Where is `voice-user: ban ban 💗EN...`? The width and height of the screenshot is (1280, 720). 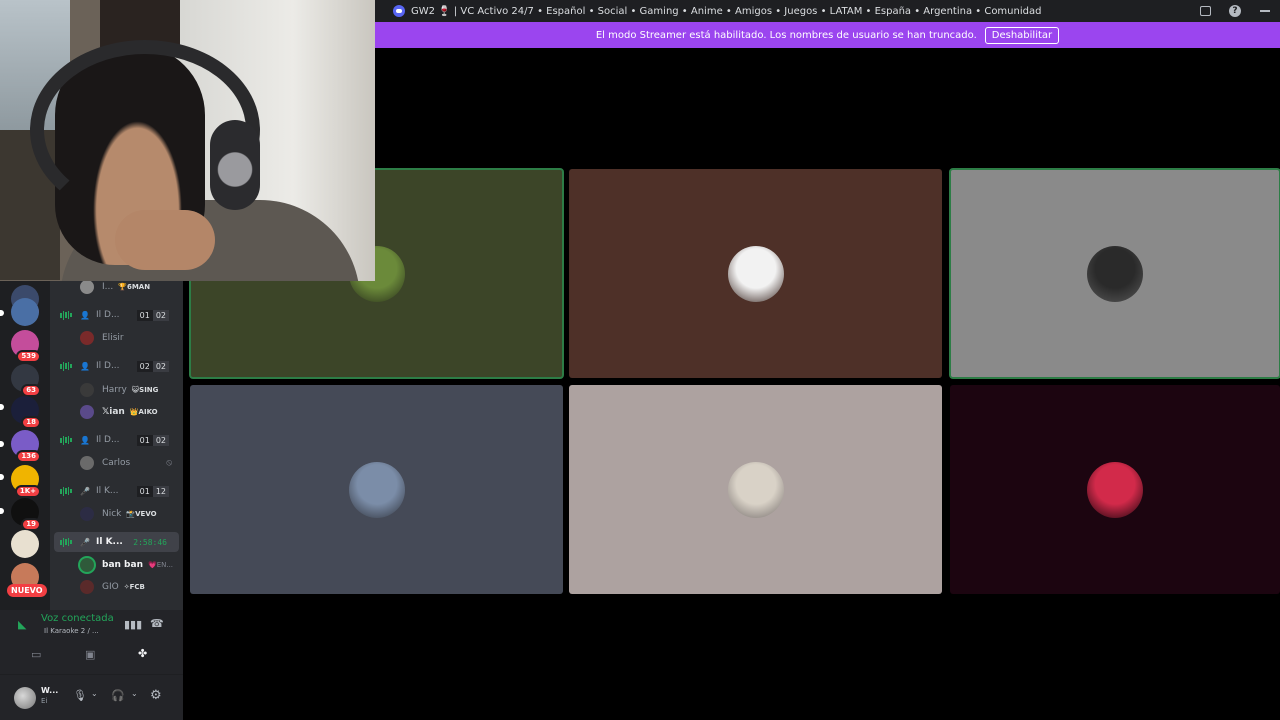 voice-user: ban ban 💗EN... is located at coordinates (126, 565).